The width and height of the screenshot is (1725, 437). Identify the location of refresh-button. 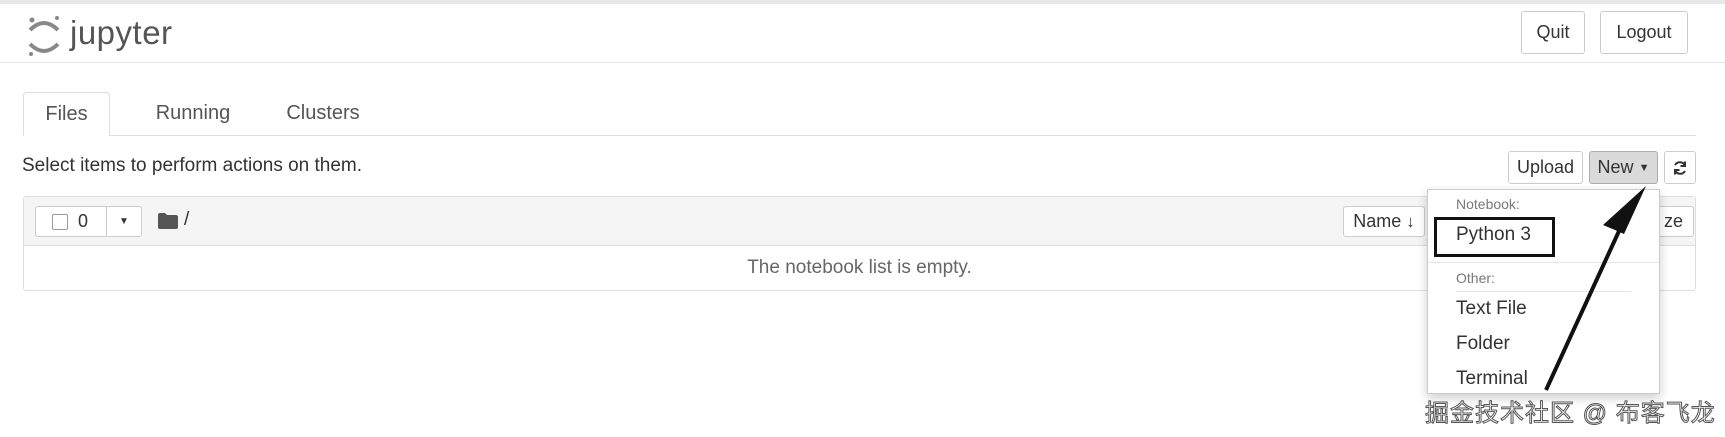
(1680, 167).